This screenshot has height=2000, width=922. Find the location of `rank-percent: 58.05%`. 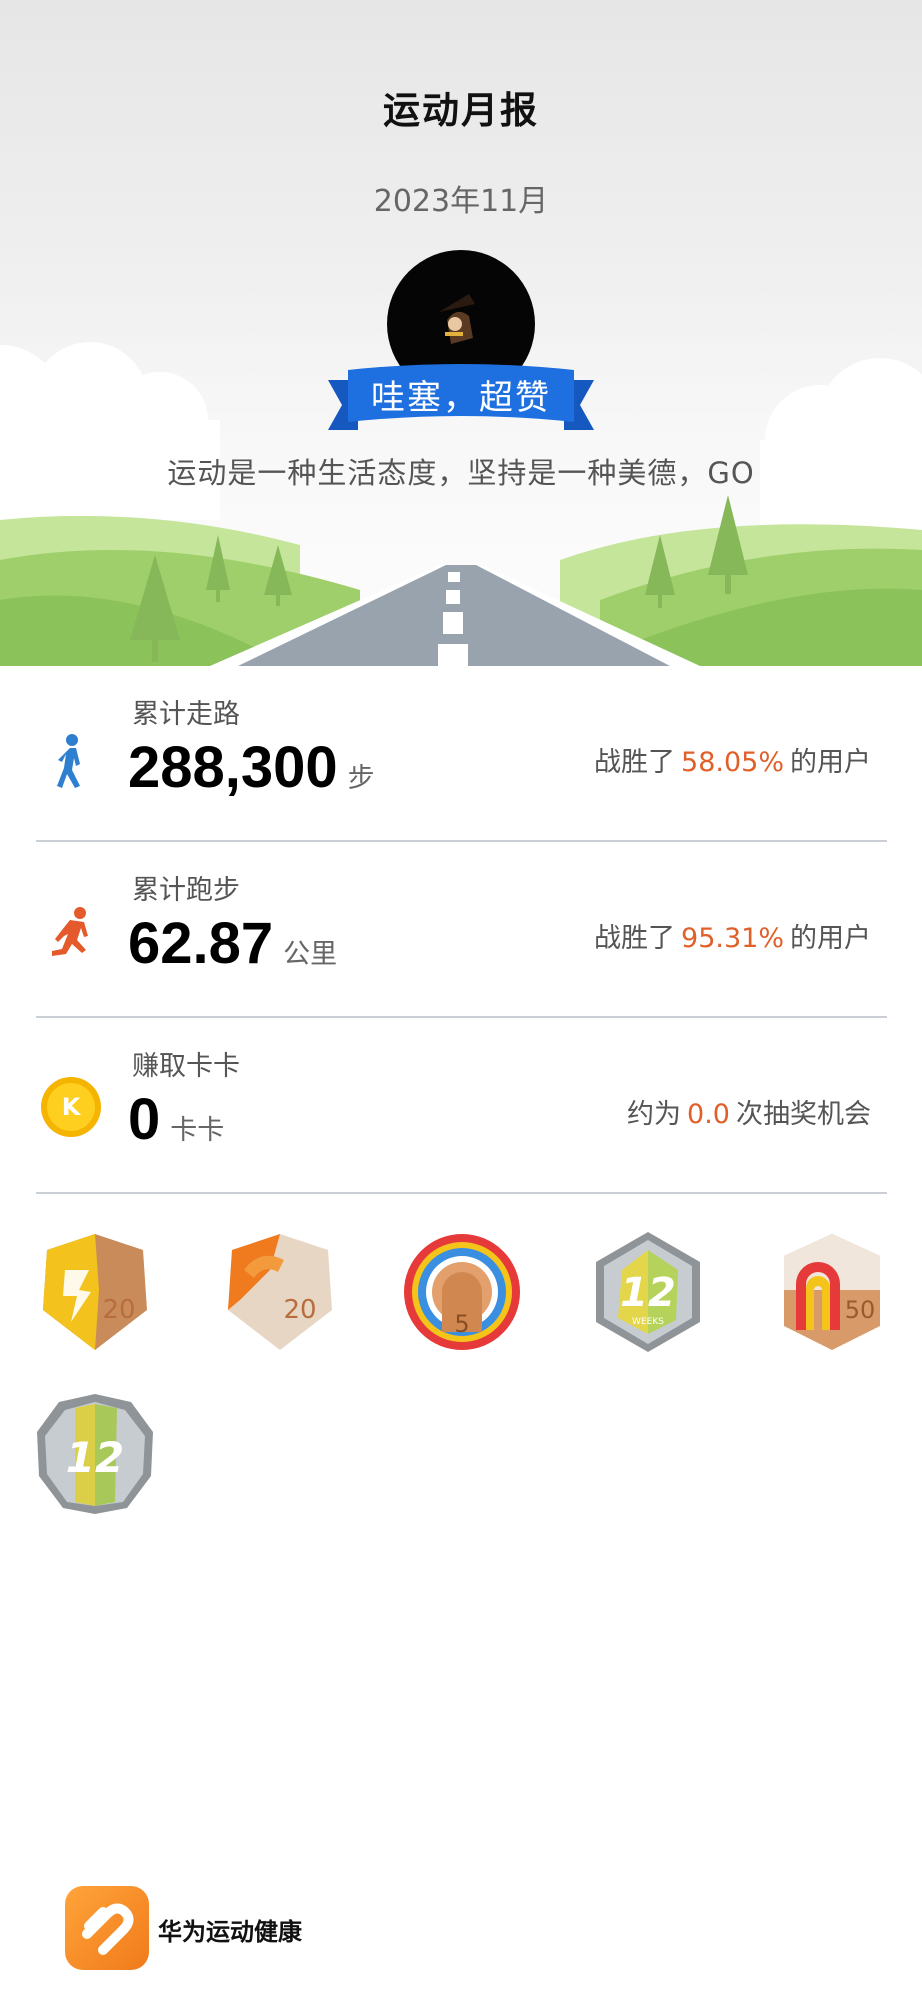

rank-percent: 58.05% is located at coordinates (732, 762).